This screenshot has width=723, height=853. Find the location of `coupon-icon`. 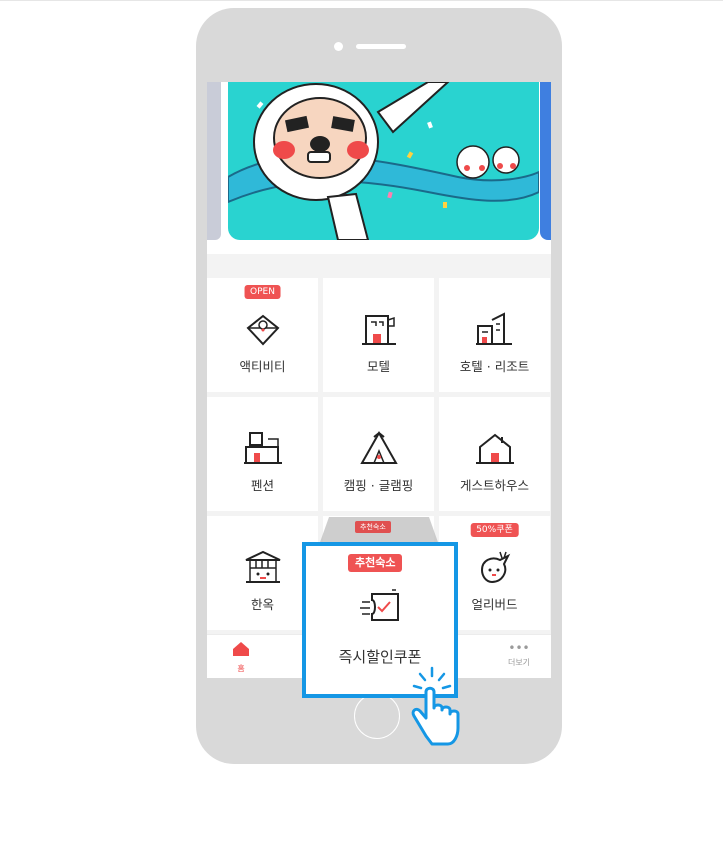

coupon-icon is located at coordinates (379, 605).